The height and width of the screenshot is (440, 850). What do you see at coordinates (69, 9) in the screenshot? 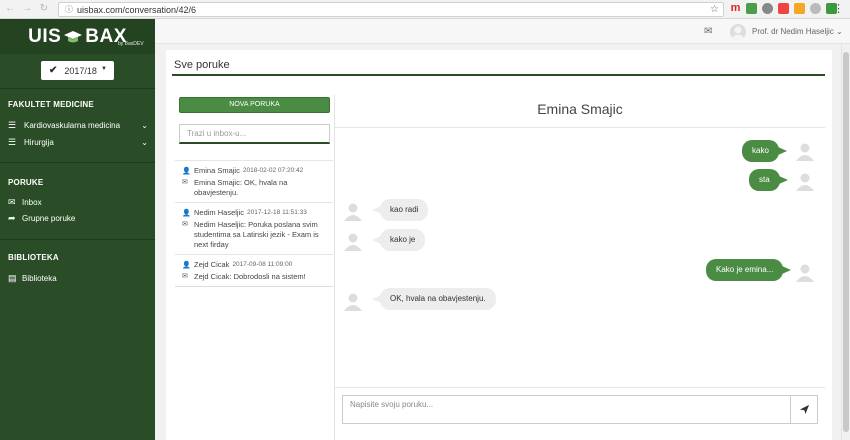
I see `page-info-icon: ⓘ` at bounding box center [69, 9].